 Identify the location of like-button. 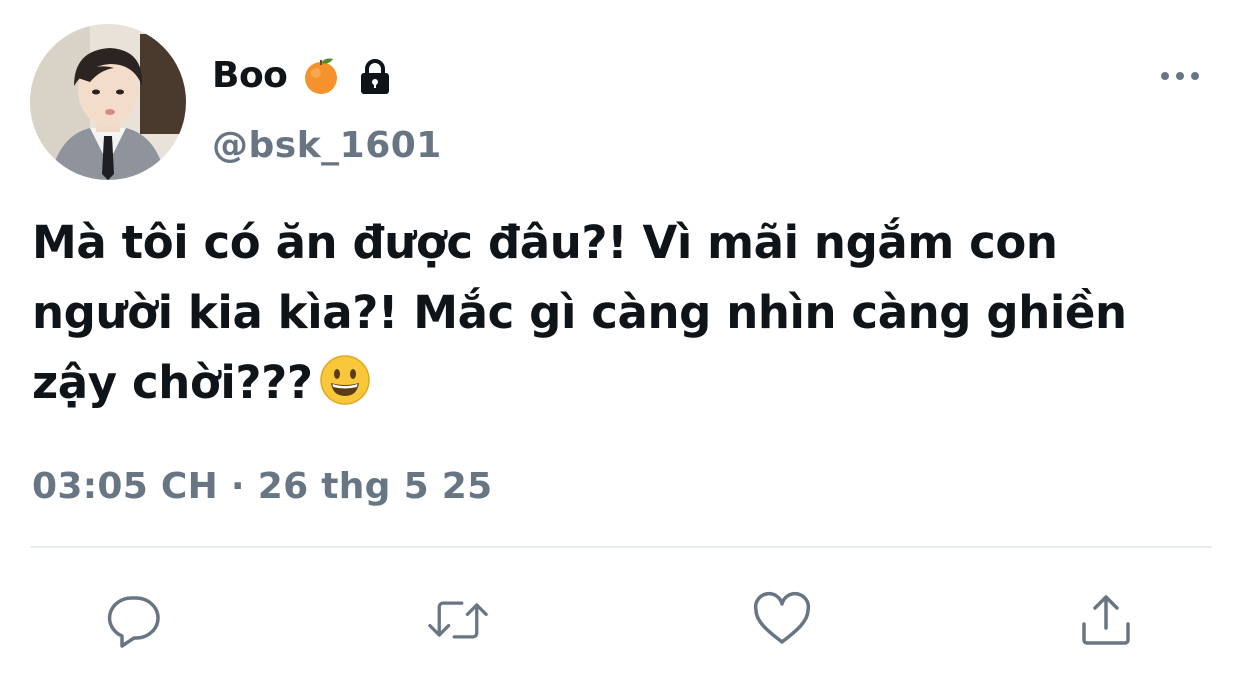
(782, 620).